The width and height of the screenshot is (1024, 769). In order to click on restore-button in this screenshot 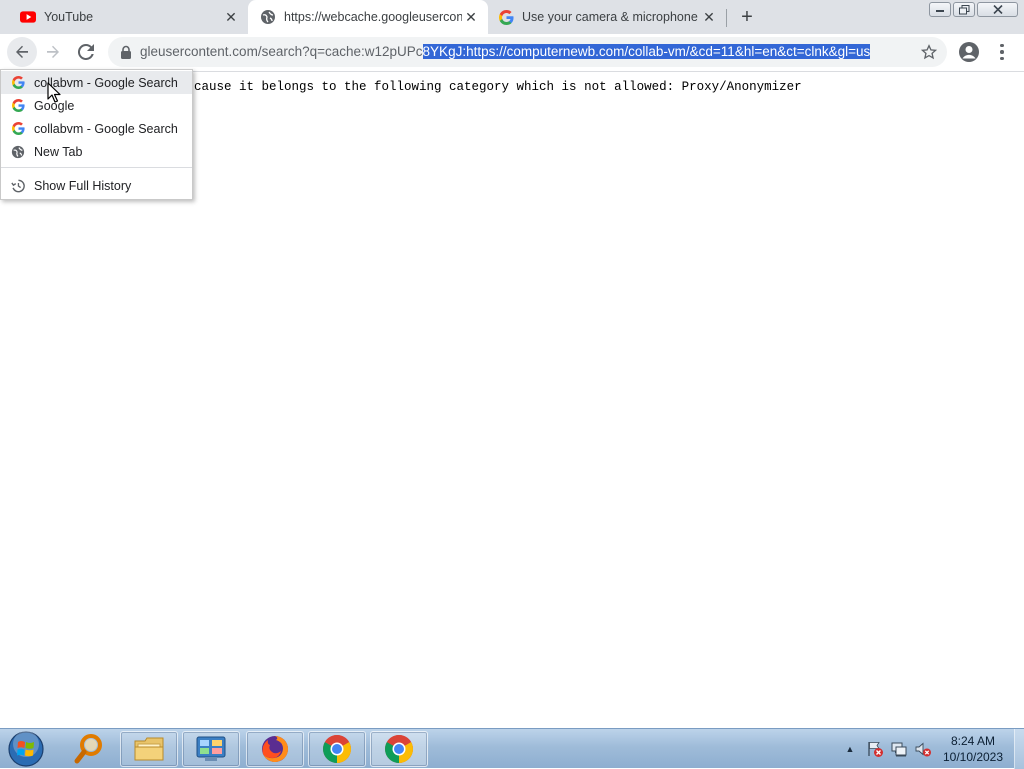, I will do `click(964, 9)`.